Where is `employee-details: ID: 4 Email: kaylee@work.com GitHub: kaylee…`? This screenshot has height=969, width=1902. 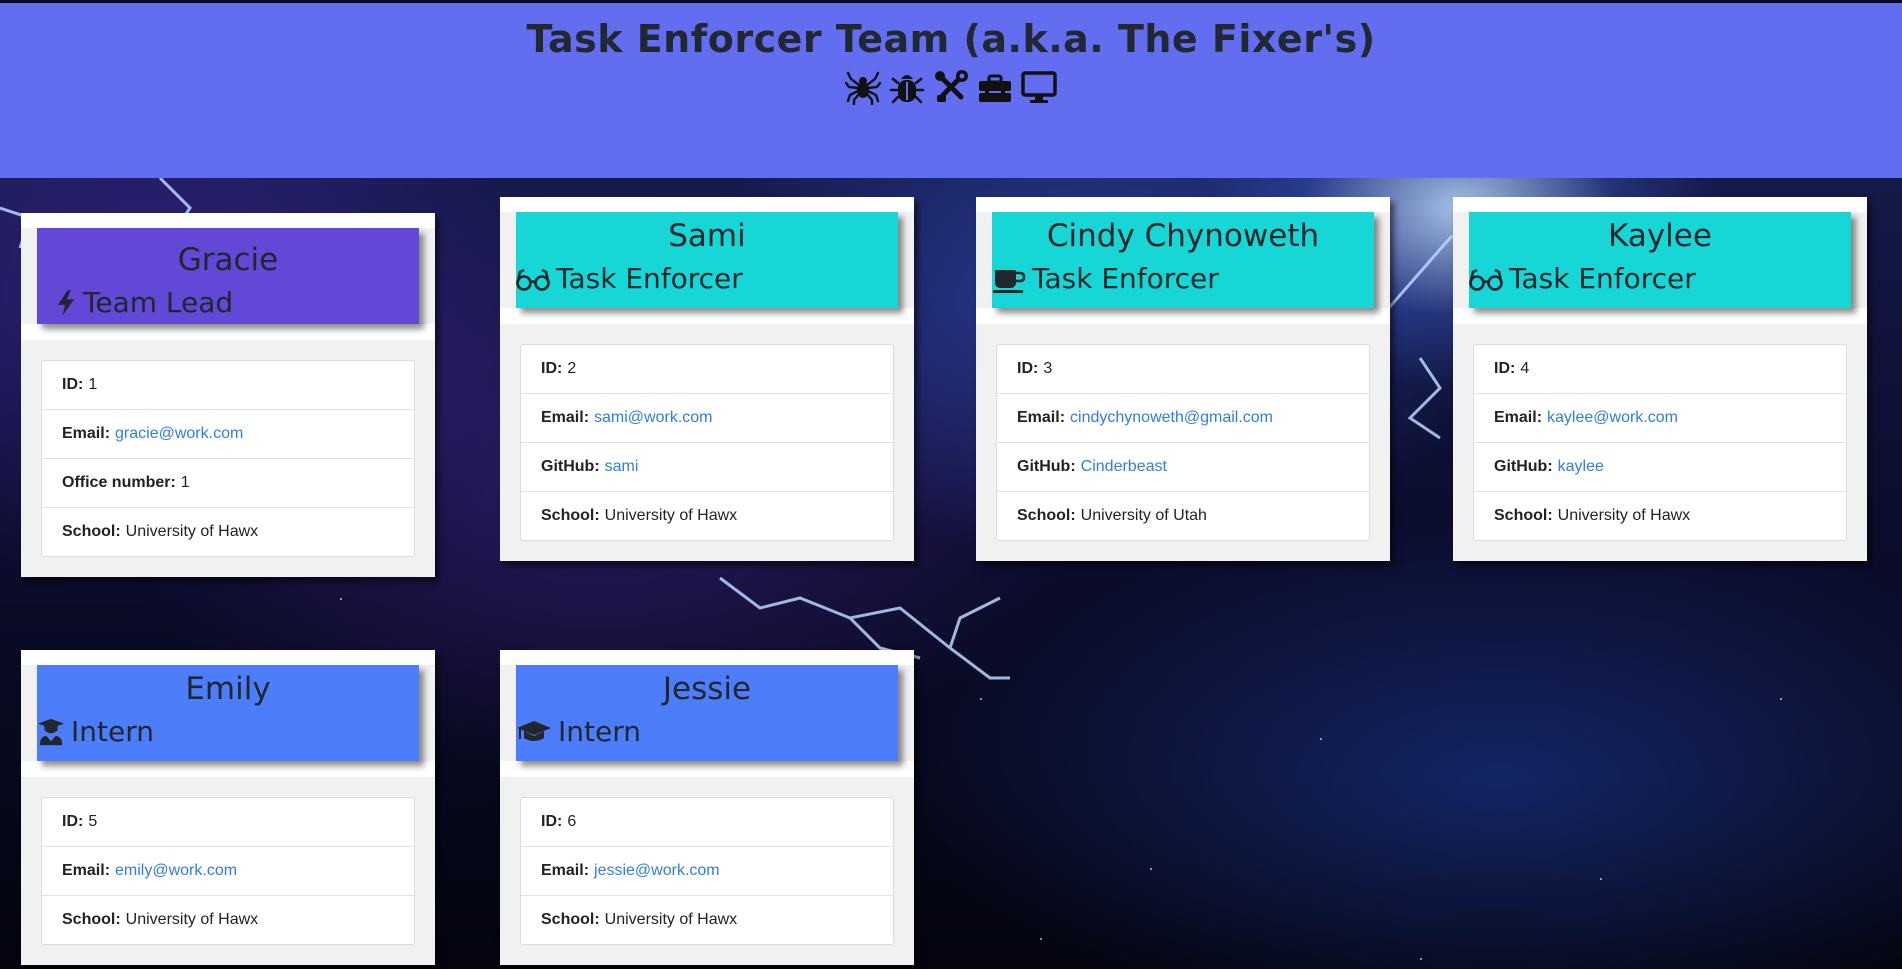
employee-details: ID: 4 Email: kaylee@work.com GitHub: kaylee… is located at coordinates (1660, 442).